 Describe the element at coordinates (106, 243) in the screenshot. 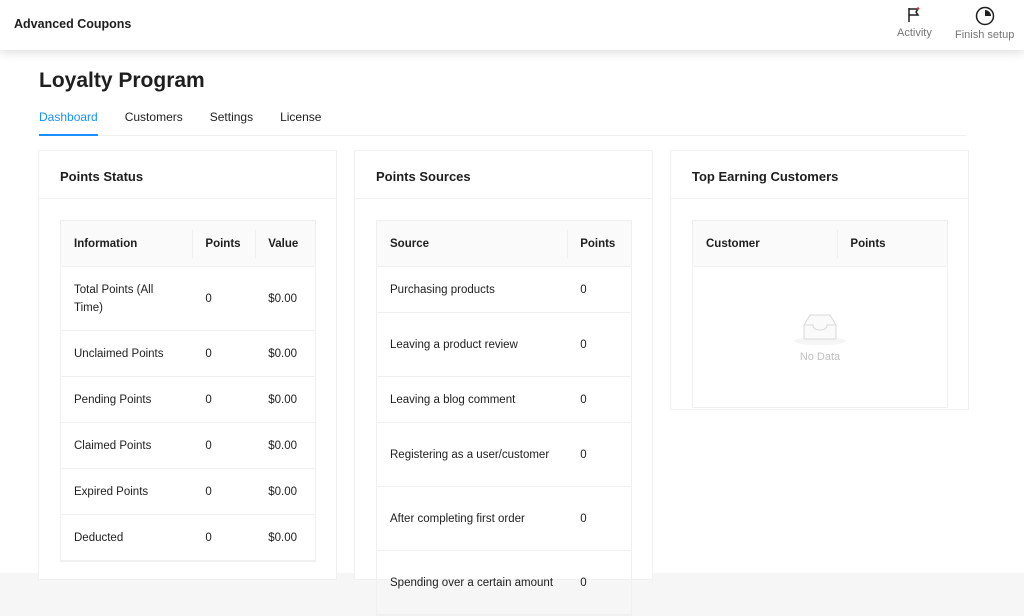

I see `column-header: Information` at that location.